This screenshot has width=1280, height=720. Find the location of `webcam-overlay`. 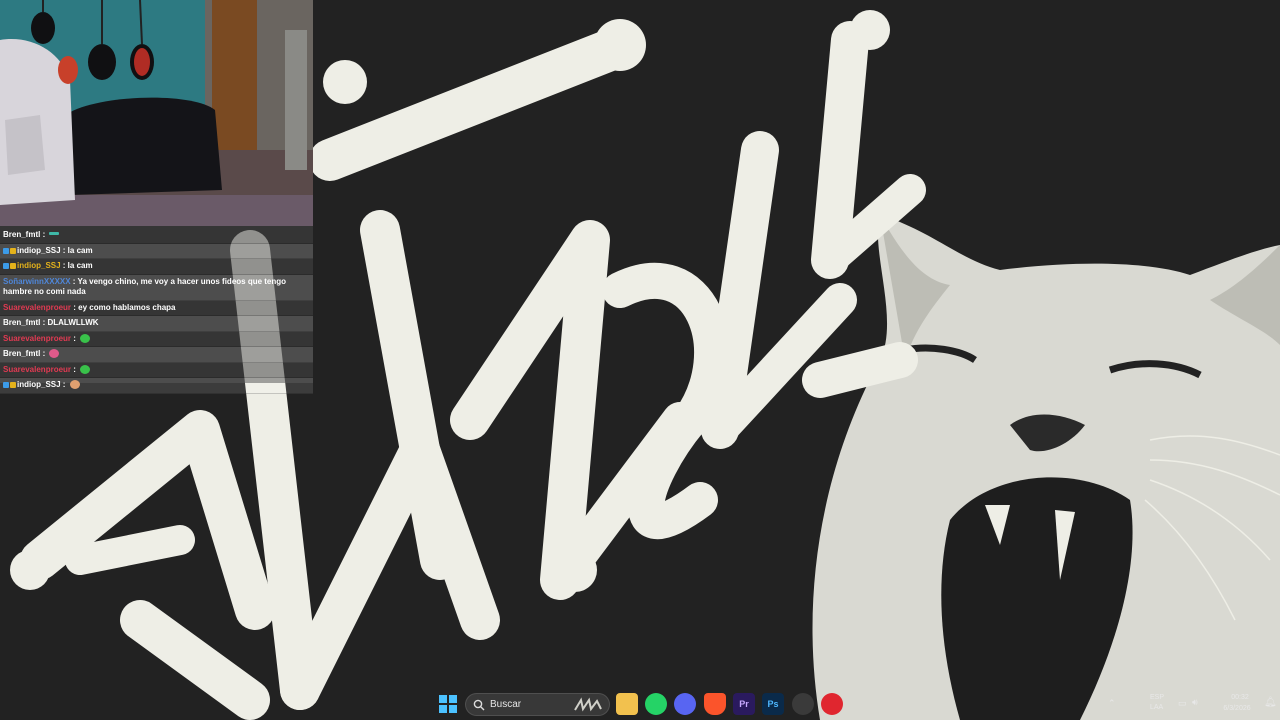

webcam-overlay is located at coordinates (156, 113).